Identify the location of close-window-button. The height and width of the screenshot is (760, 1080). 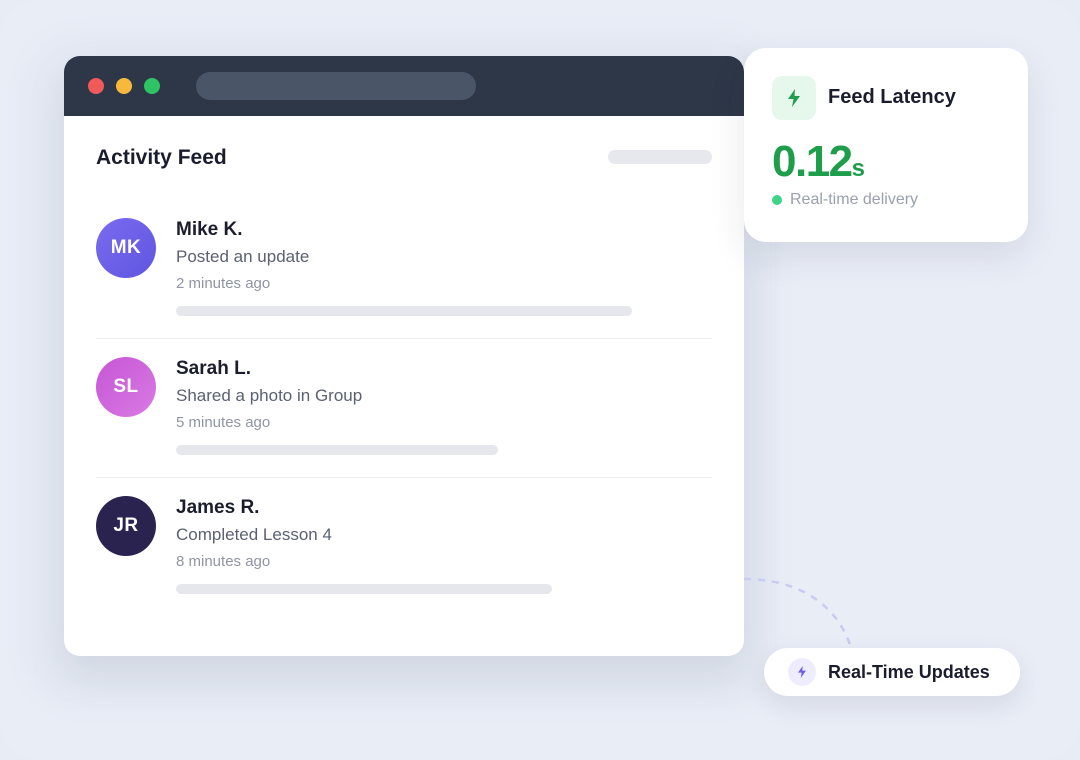
(96, 86).